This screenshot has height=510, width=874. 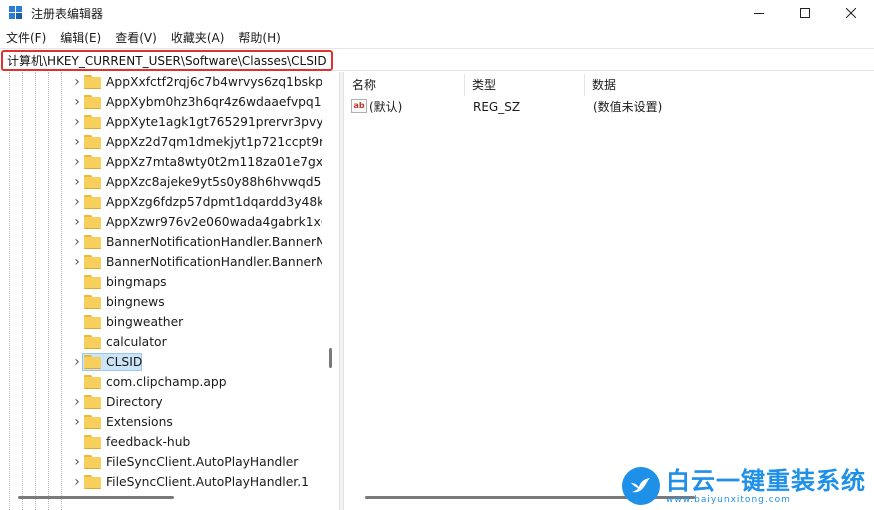 What do you see at coordinates (259, 37) in the screenshot?
I see `menu-help: 帮助(H)` at bounding box center [259, 37].